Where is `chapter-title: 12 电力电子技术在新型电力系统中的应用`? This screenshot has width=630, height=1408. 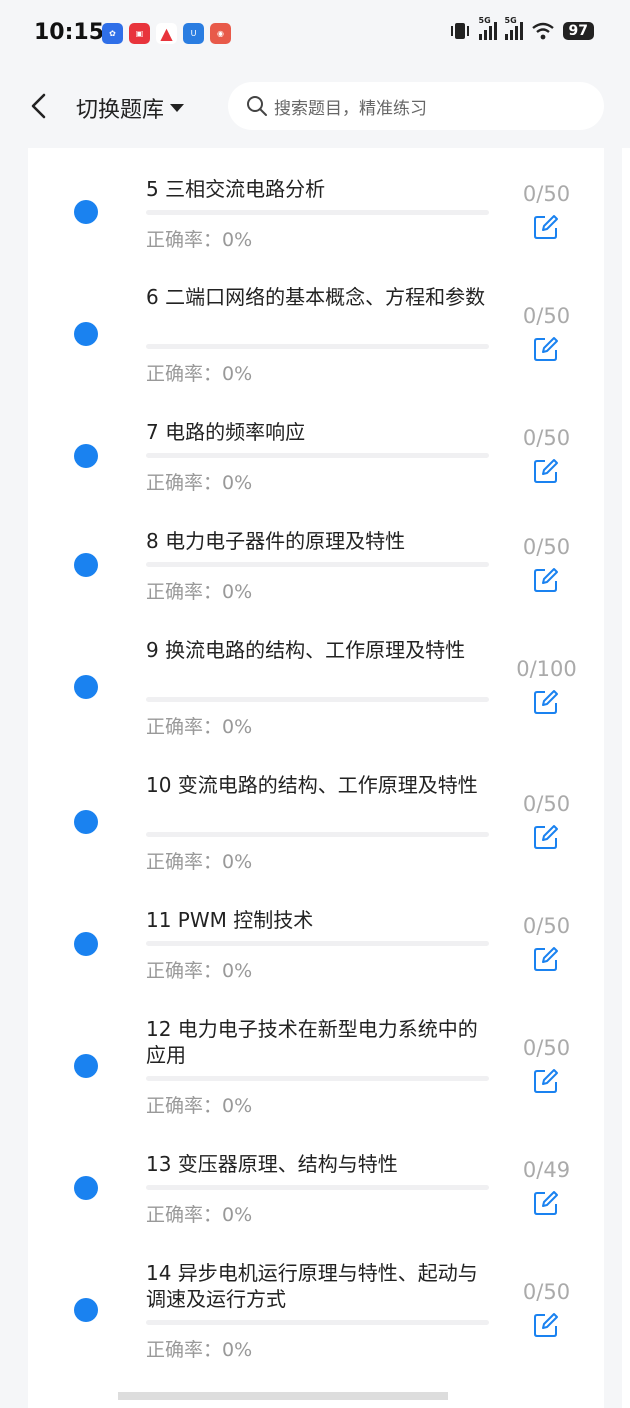 chapter-title: 12 电力电子技术在新型电力系统中的应用 is located at coordinates (312, 1042).